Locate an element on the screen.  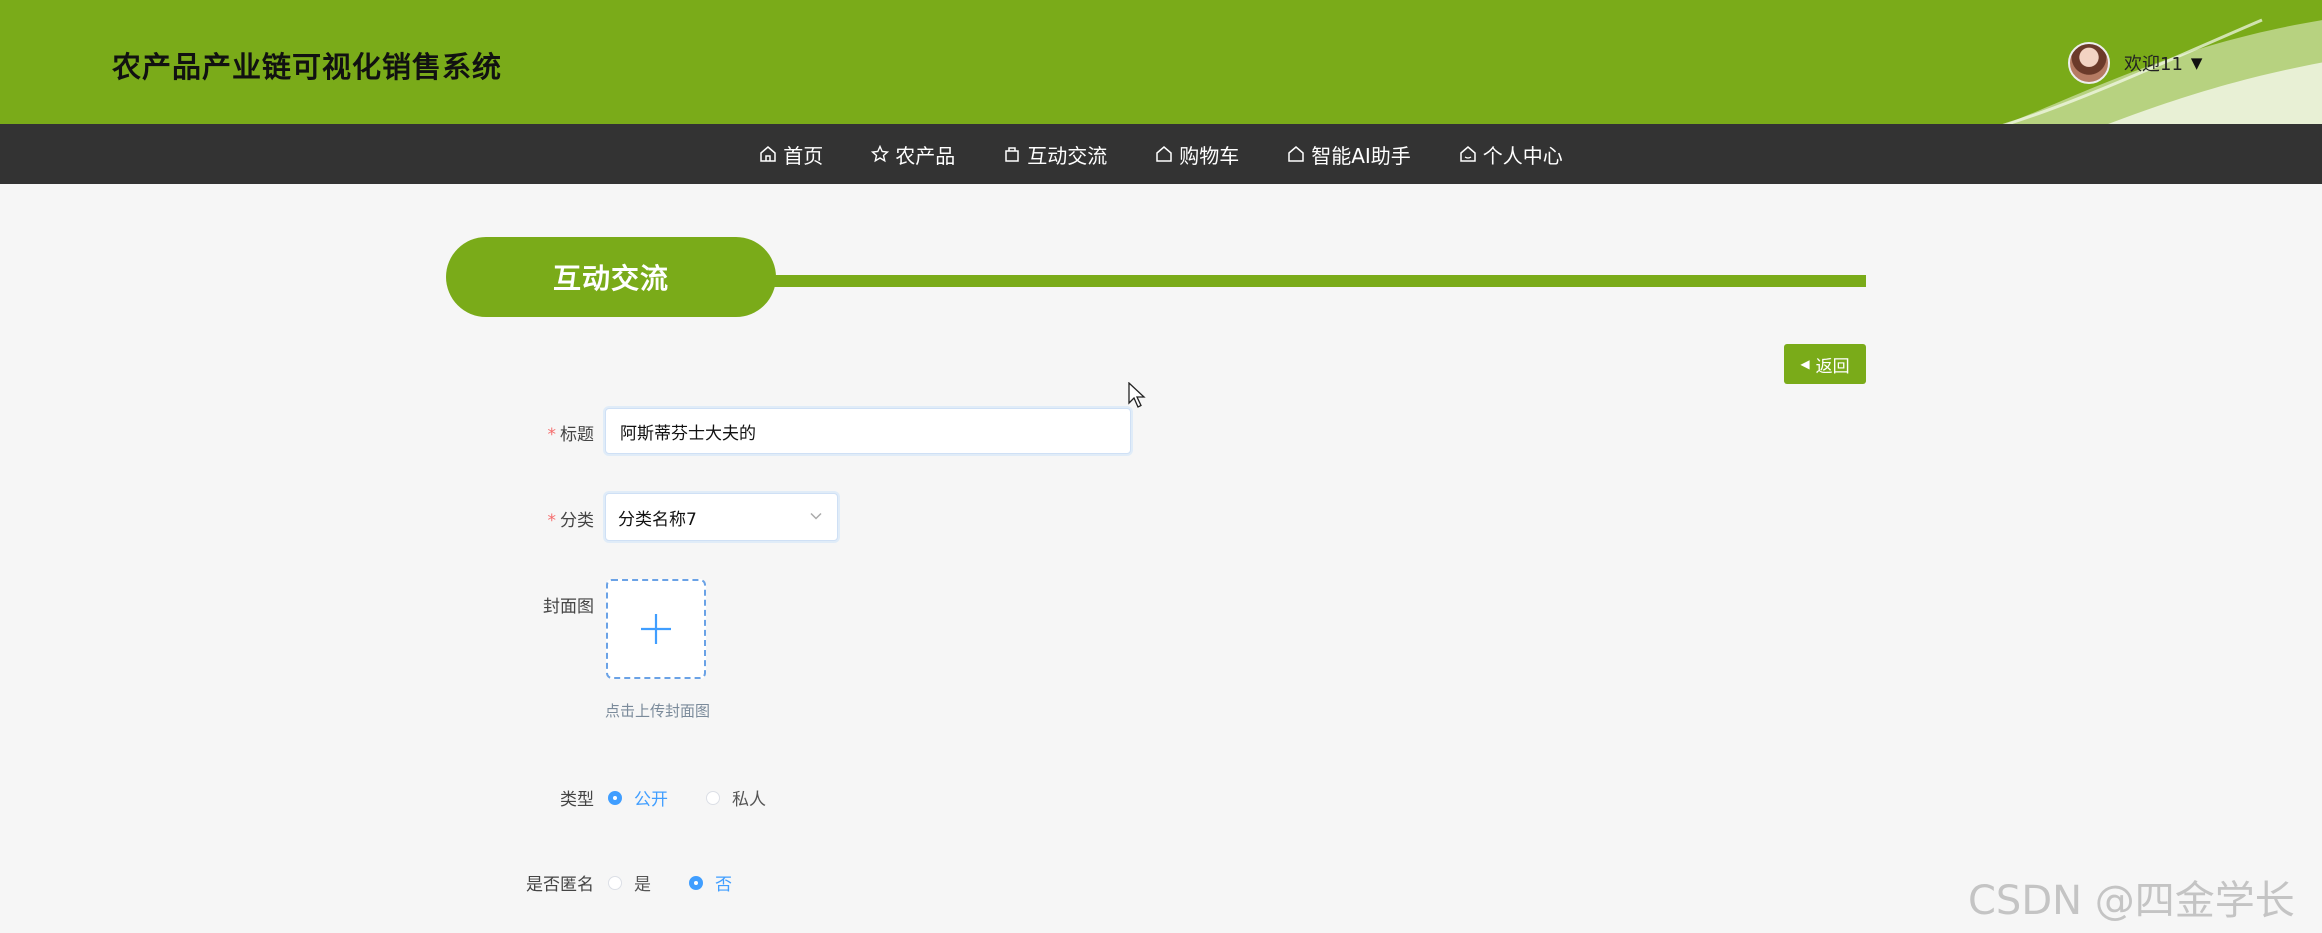
cover-upload-hint: 点击上传封面图 is located at coordinates (658, 711).